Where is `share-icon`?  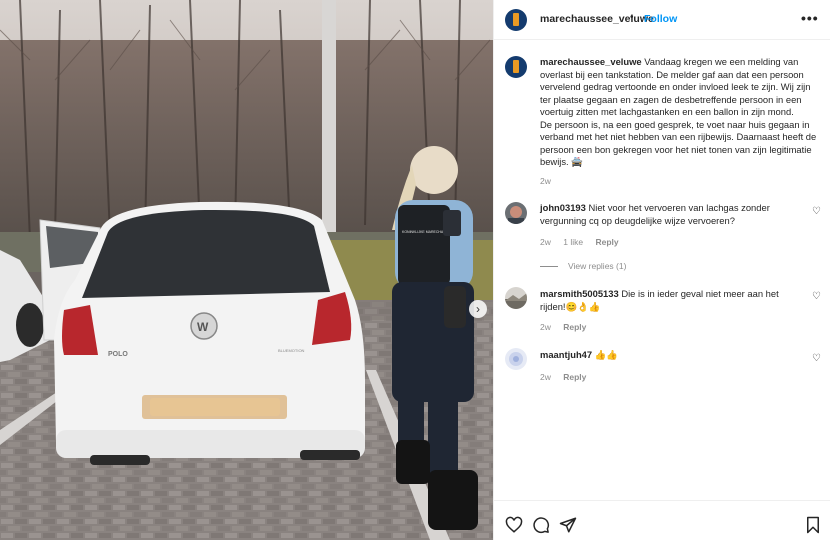 share-icon is located at coordinates (568, 525).